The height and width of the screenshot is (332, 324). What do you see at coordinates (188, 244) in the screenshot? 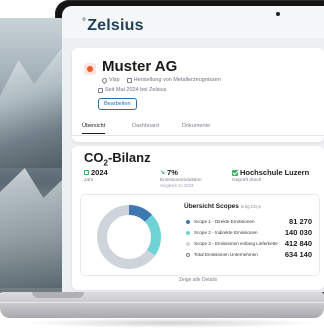
I see `scope-3-legend-dot` at bounding box center [188, 244].